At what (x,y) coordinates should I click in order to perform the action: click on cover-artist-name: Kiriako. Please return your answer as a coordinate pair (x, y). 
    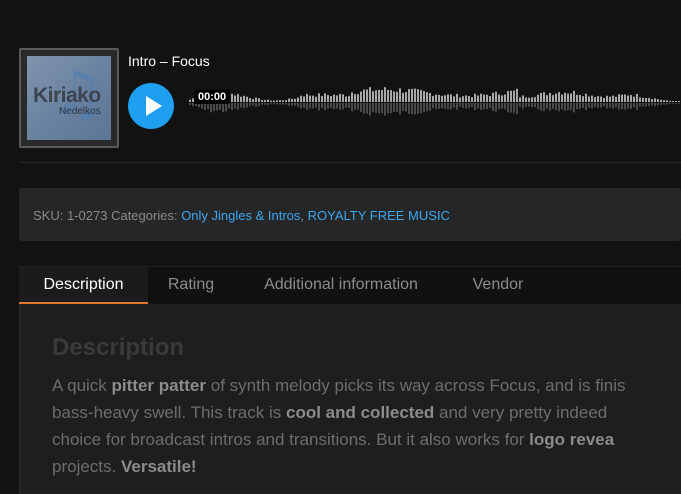
    Looking at the image, I should click on (67, 95).